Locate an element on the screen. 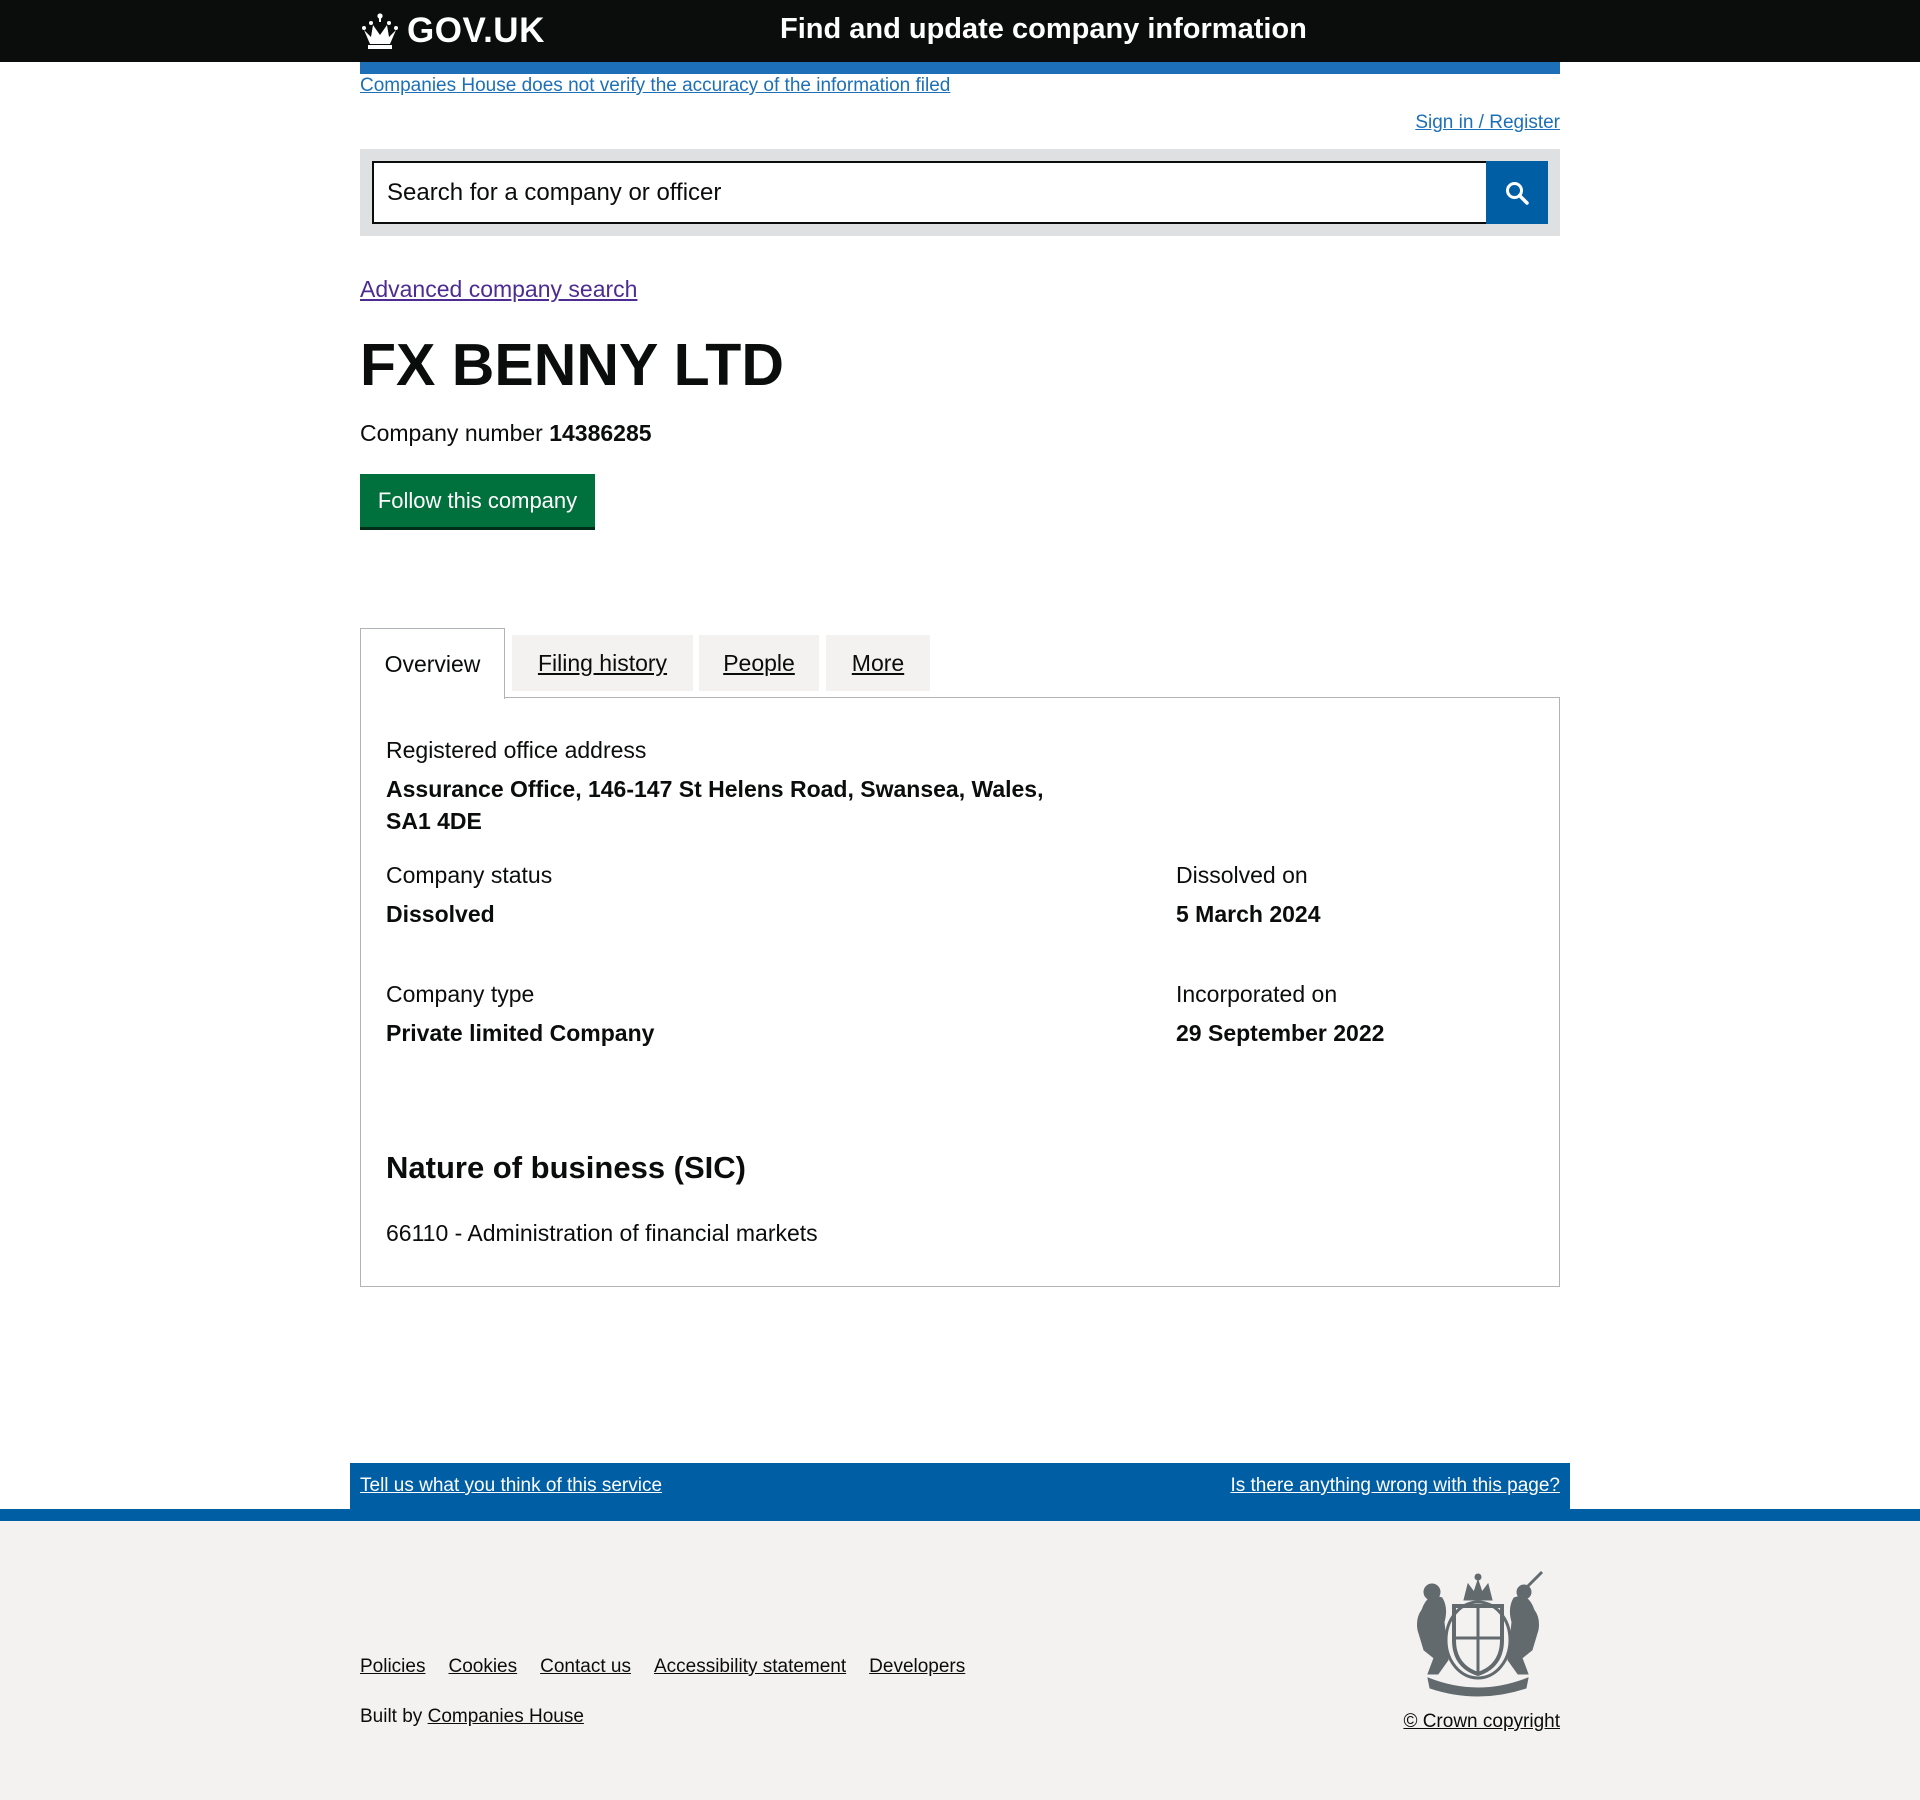 This screenshot has width=1920, height=1800. companies-house-link: Companies House is located at coordinates (506, 1716).